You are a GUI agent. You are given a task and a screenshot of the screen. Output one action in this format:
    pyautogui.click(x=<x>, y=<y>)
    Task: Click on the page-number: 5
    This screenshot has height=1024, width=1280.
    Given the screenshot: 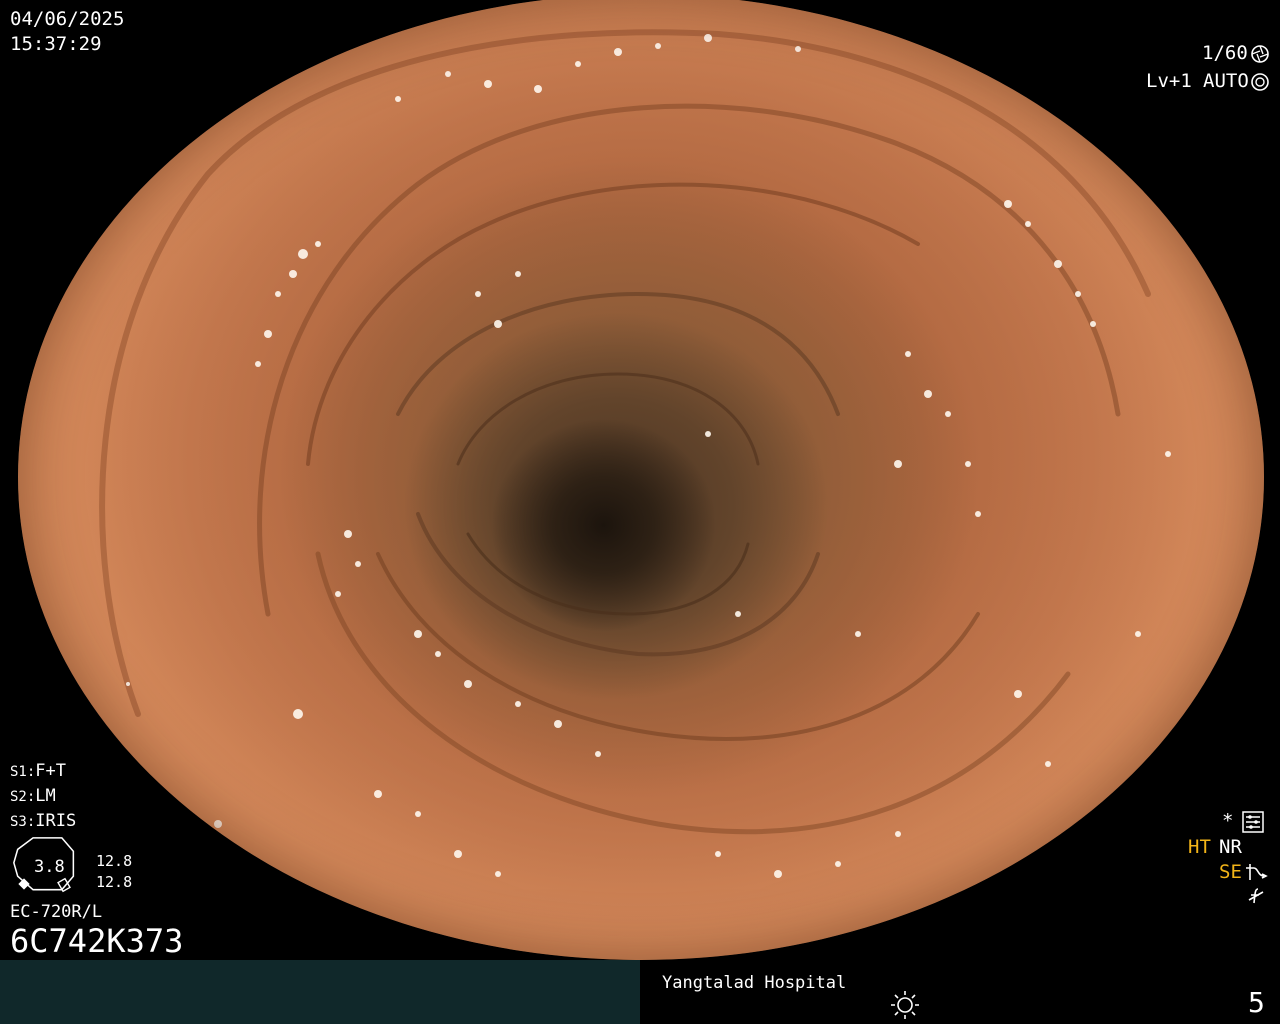 What is the action you would take?
    pyautogui.click(x=1256, y=1002)
    